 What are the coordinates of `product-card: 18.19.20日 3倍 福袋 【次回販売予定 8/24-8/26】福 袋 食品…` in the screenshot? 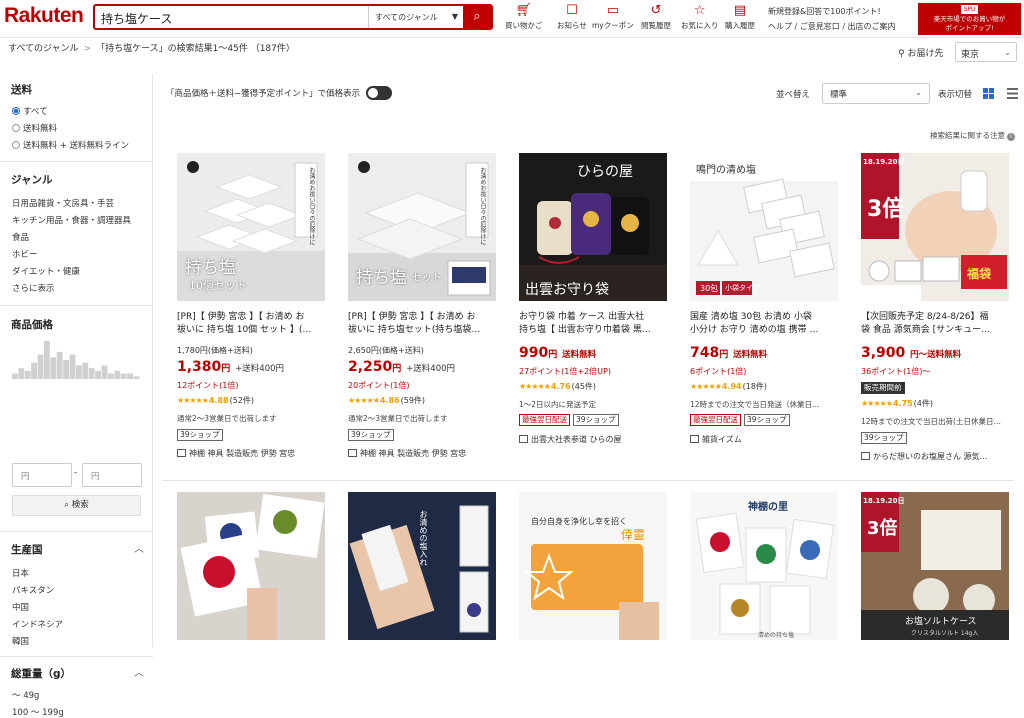 It's located at (930, 313).